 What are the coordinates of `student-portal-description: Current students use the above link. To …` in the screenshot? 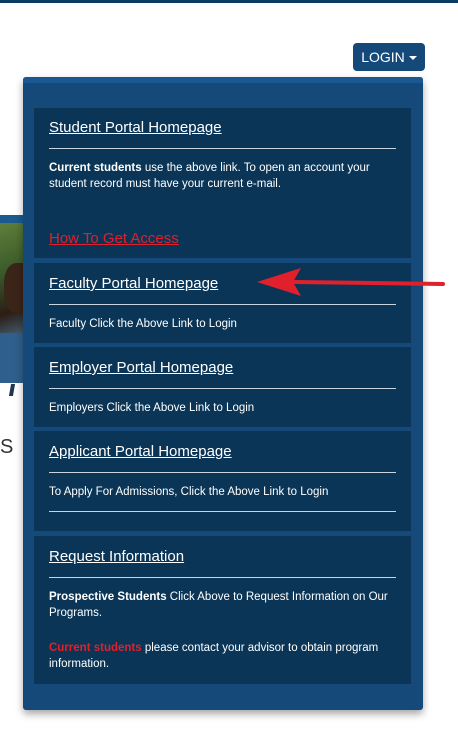 It's located at (226, 176).